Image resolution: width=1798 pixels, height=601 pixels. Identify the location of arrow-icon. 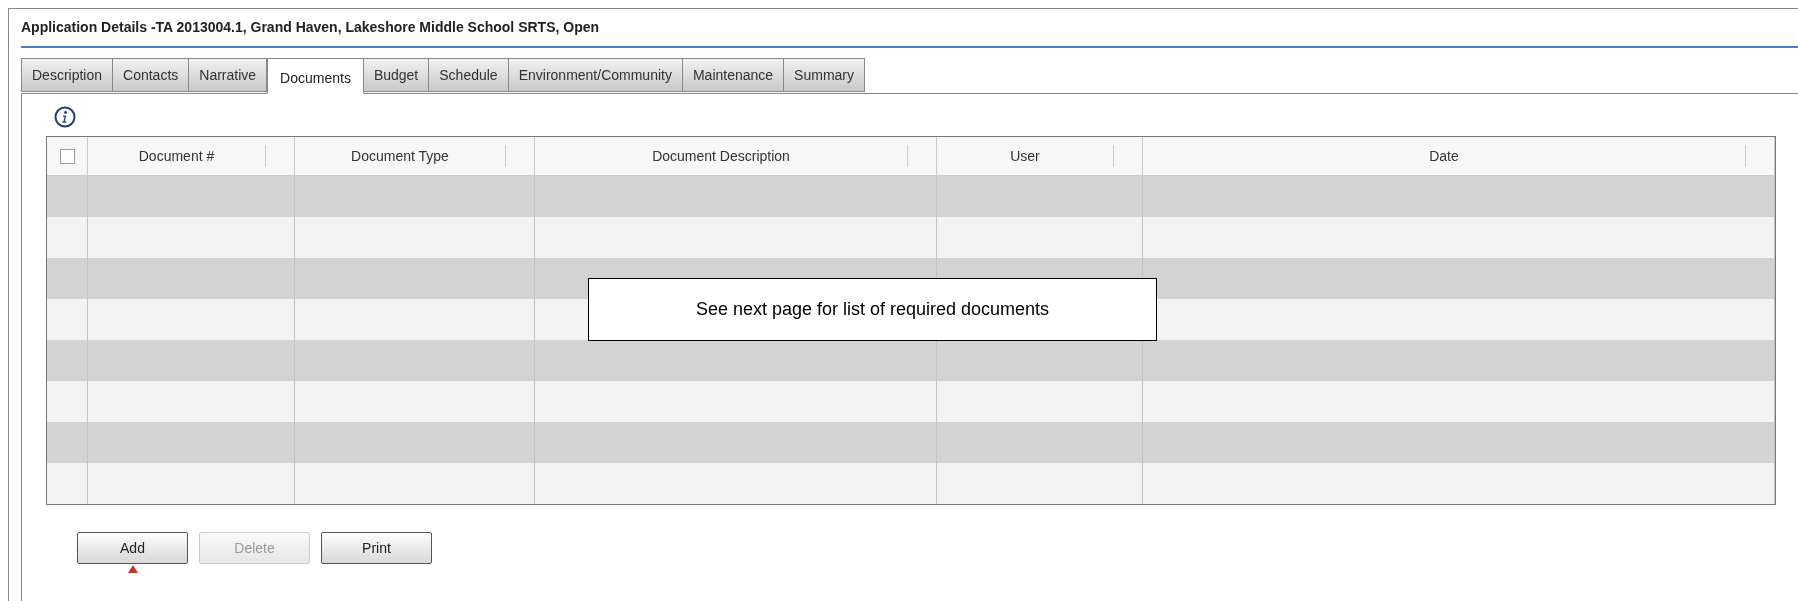
(133, 569).